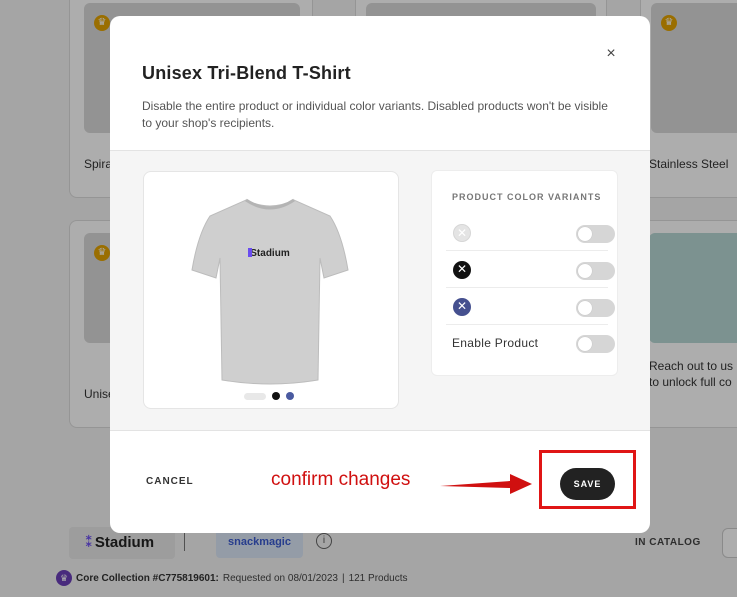 This screenshot has width=737, height=597. What do you see at coordinates (611, 54) in the screenshot?
I see `close-icon: ×` at bounding box center [611, 54].